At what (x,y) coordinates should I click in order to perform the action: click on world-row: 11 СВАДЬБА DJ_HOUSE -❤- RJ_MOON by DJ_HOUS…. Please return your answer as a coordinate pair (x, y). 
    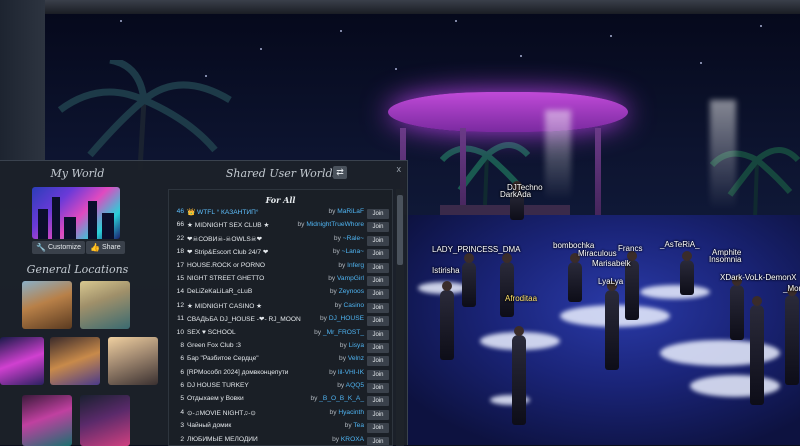
    Looking at the image, I should click on (280, 321).